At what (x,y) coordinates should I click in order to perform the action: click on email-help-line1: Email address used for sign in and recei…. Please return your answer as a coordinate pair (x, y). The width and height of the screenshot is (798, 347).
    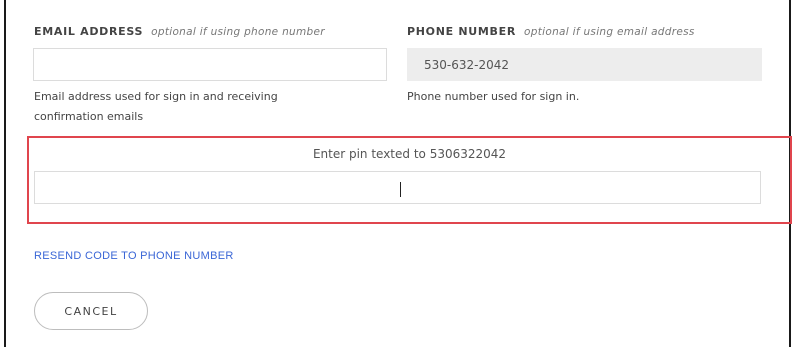
    Looking at the image, I should click on (156, 96).